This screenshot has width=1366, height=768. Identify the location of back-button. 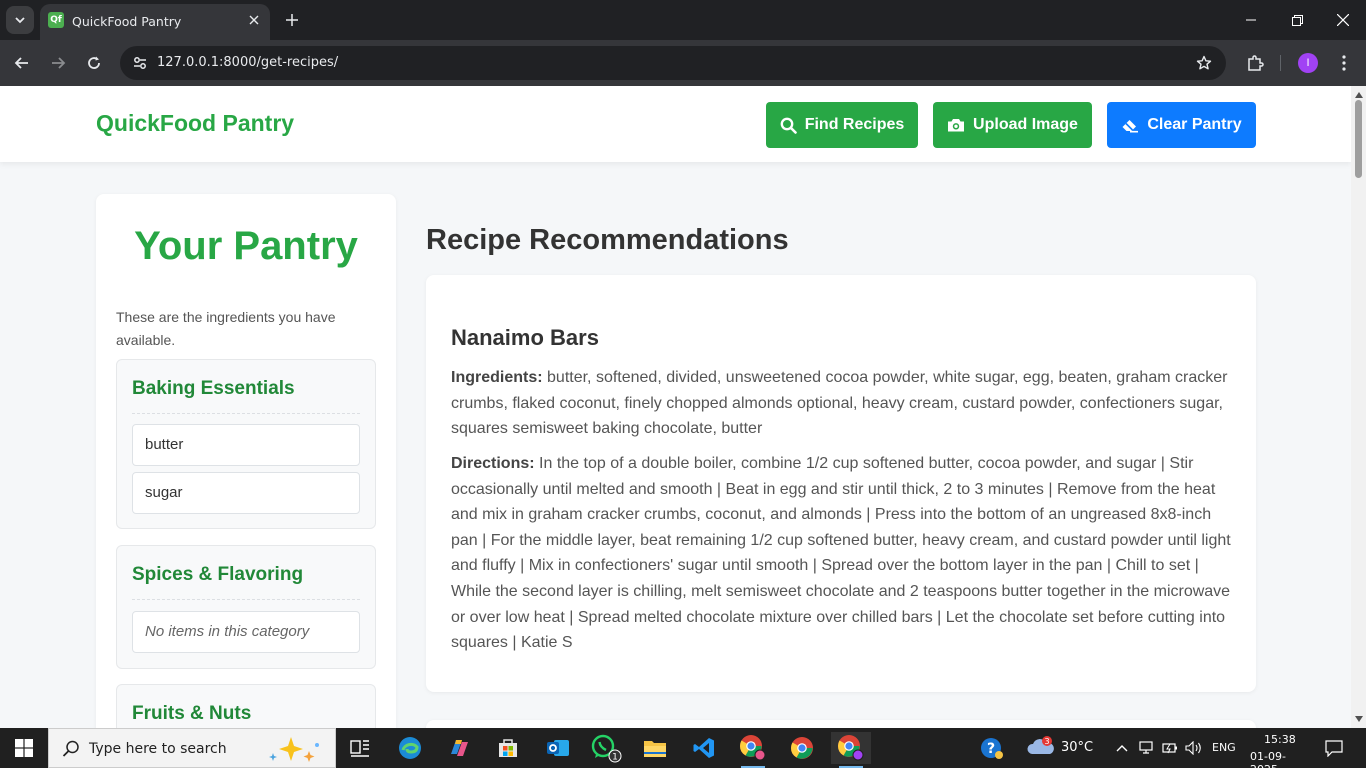
(22, 63).